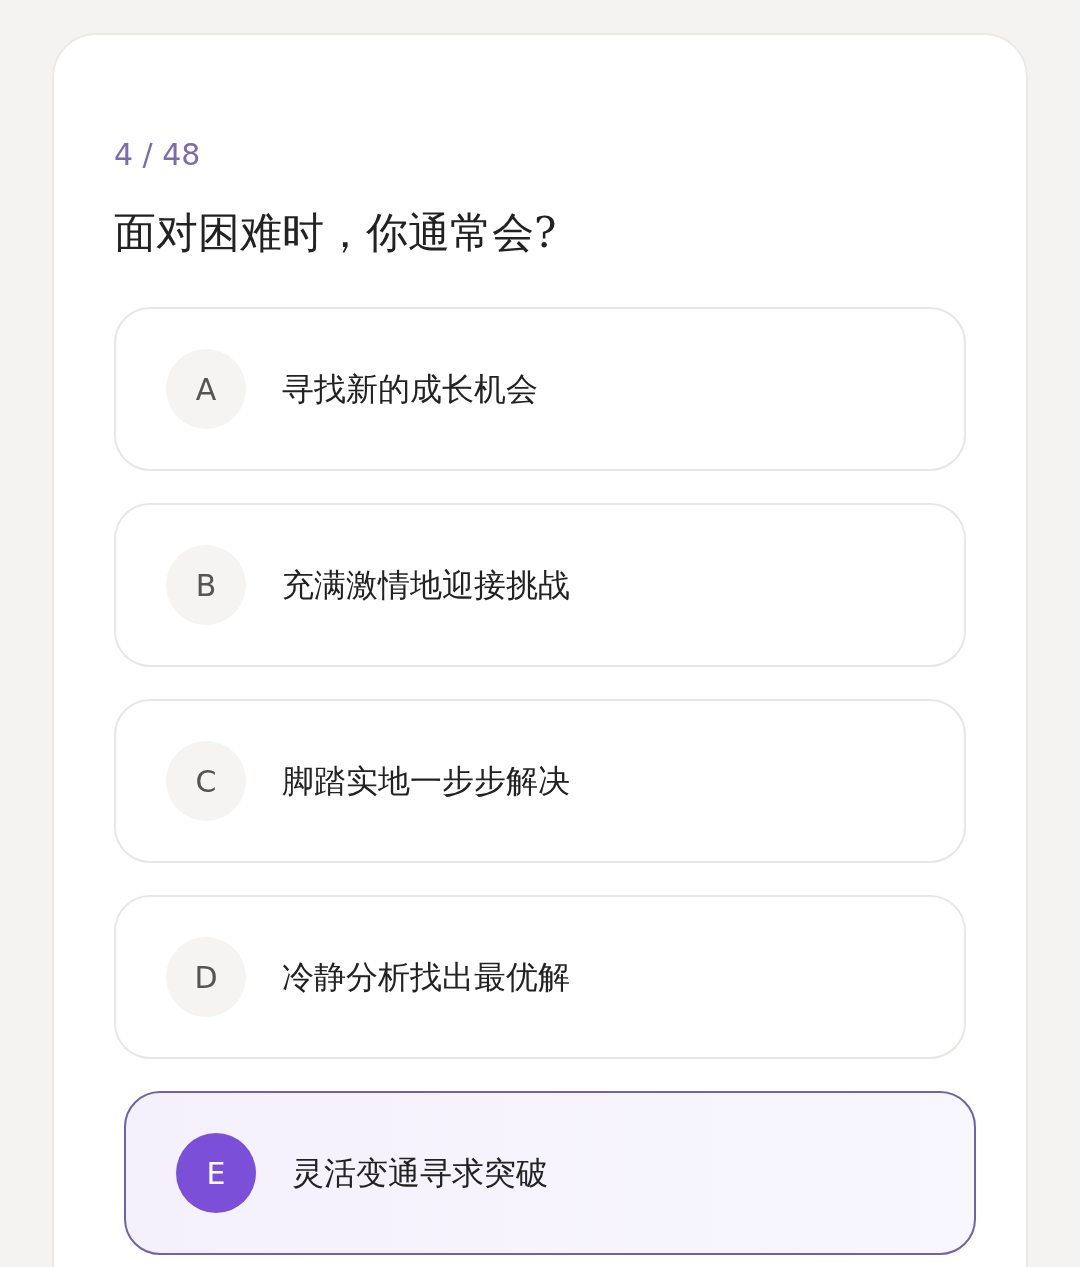  I want to click on option-text: 冷静分析找出最优解, so click(426, 977).